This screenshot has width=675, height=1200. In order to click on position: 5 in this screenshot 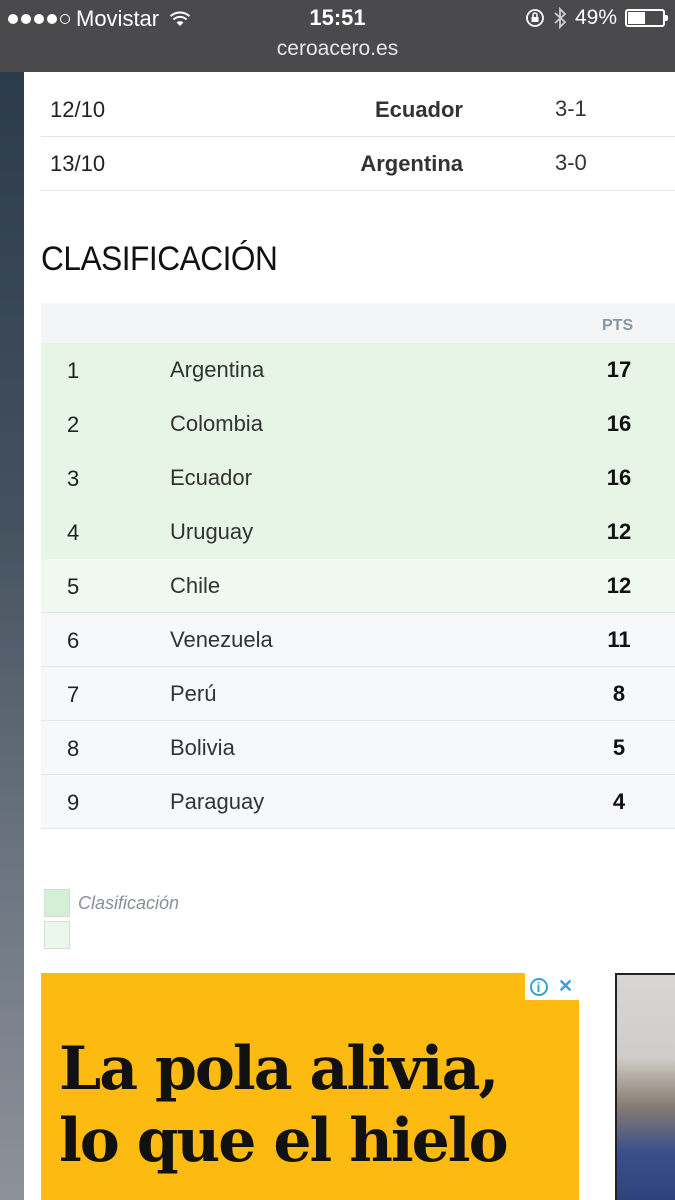, I will do `click(73, 586)`.